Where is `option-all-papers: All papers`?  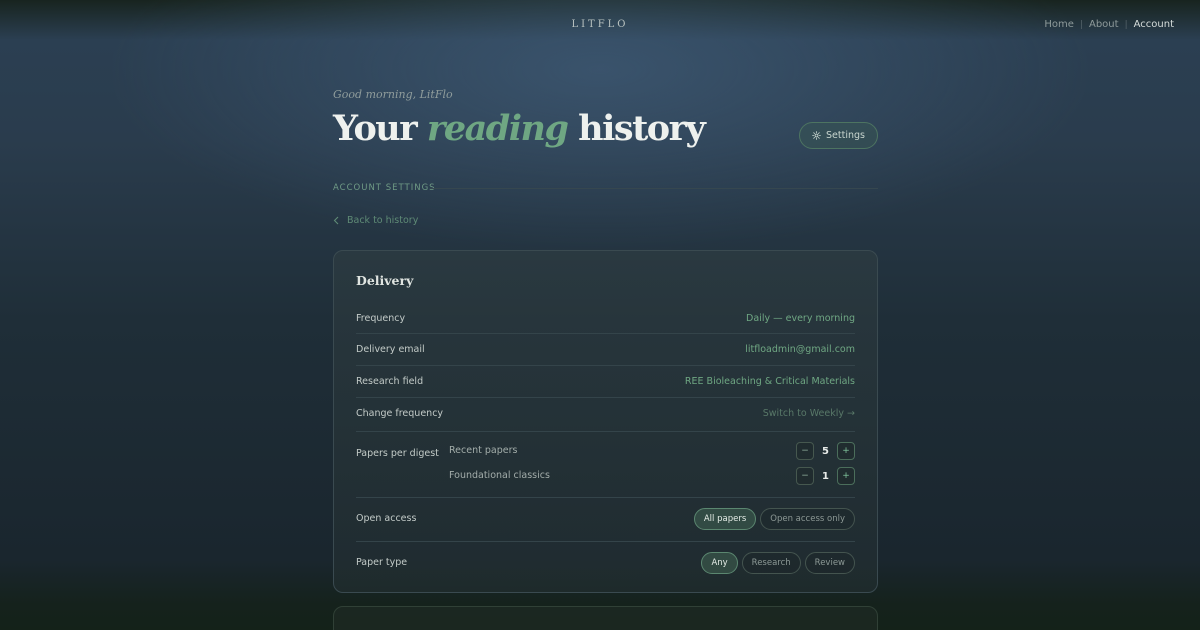 option-all-papers: All papers is located at coordinates (725, 519).